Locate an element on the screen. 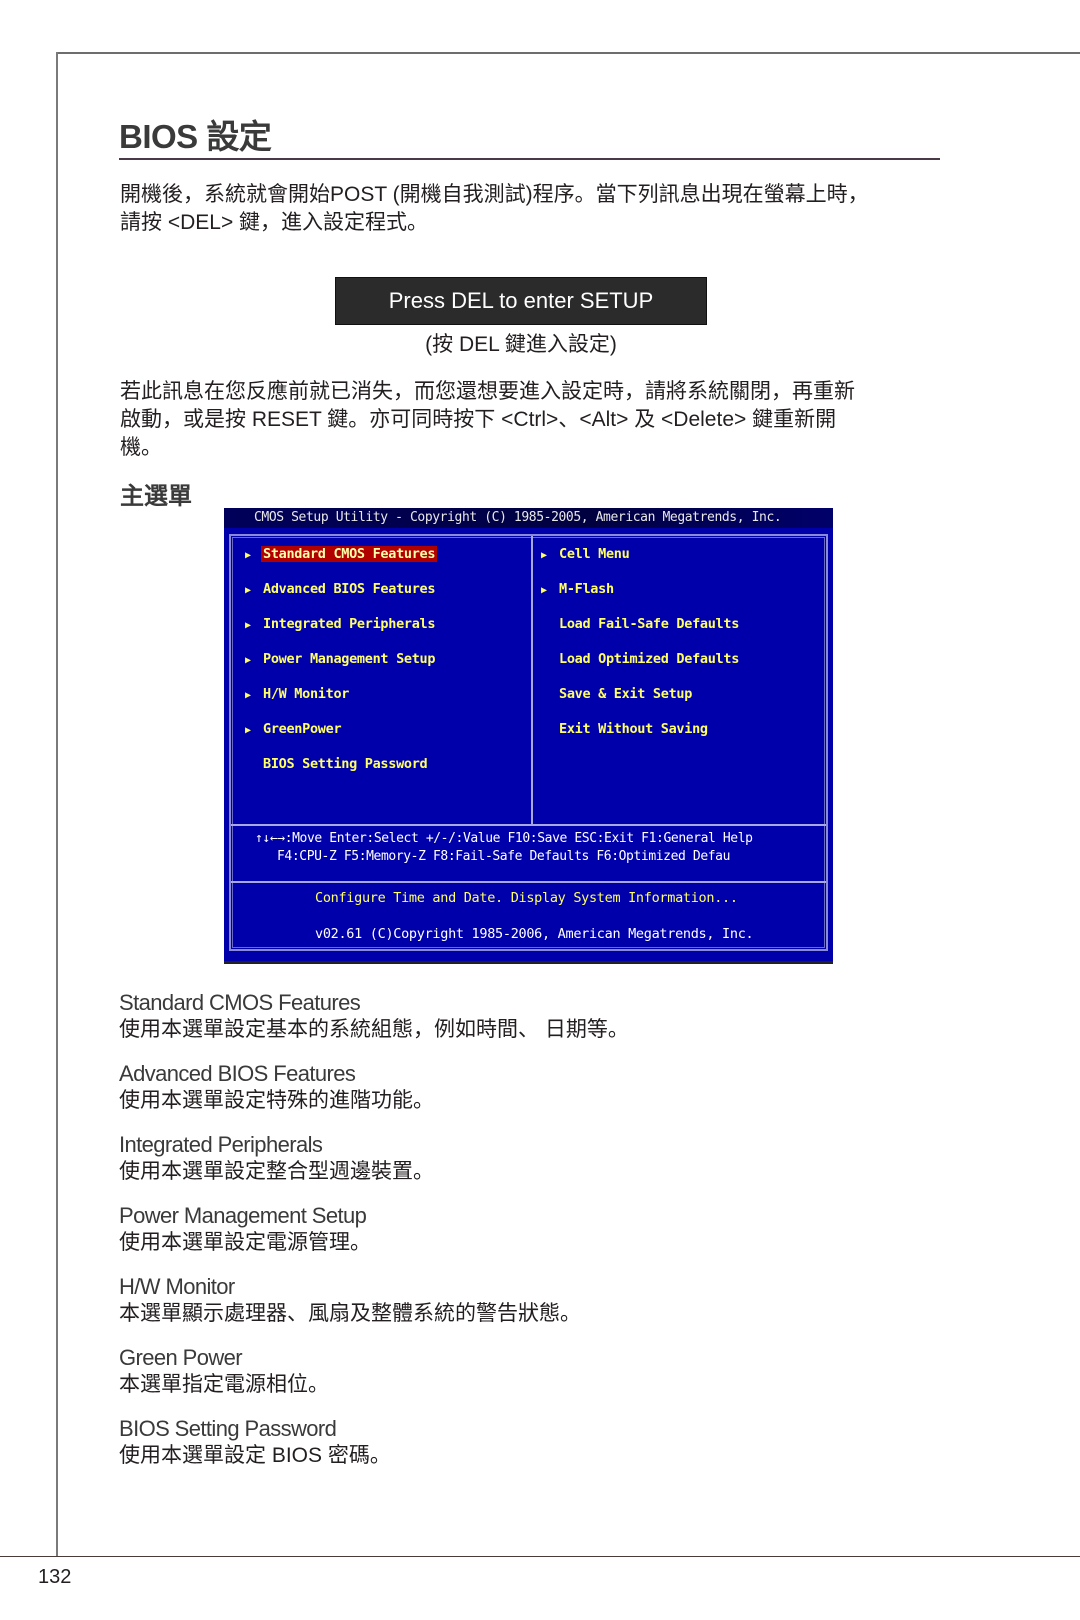 The width and height of the screenshot is (1080, 1620). bios-right-item: ▶ M-Flash is located at coordinates (578, 589).